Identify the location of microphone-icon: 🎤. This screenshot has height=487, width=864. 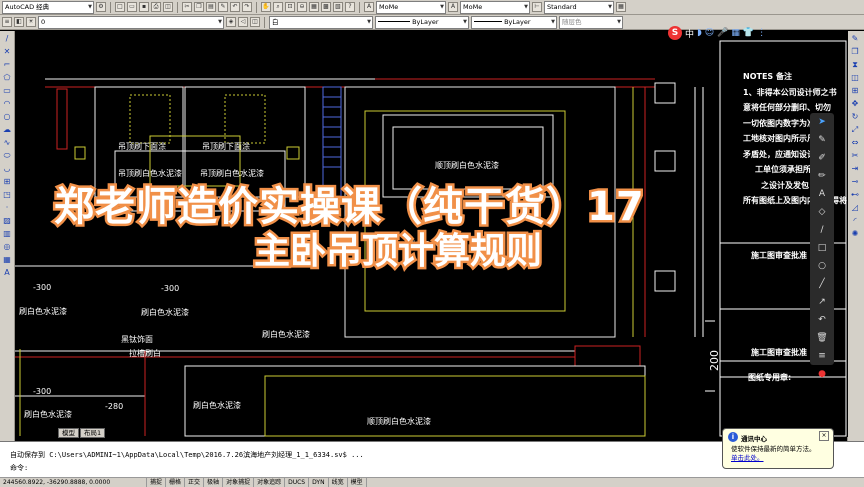
(722, 33).